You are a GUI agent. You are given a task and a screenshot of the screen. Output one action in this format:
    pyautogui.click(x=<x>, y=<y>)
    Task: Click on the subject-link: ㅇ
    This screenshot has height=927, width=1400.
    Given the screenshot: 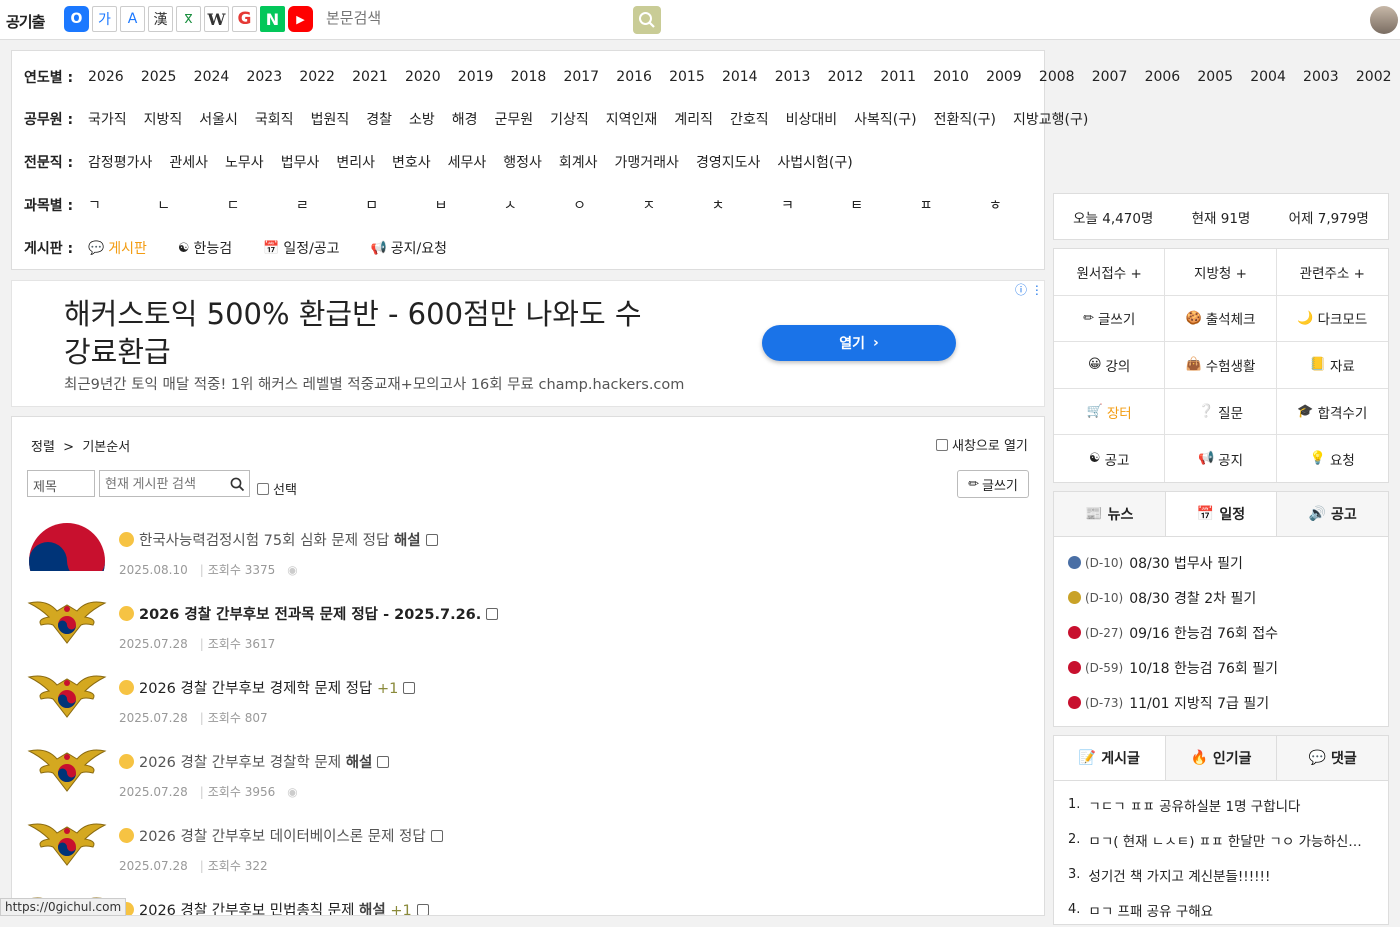 What is the action you would take?
    pyautogui.click(x=607, y=205)
    